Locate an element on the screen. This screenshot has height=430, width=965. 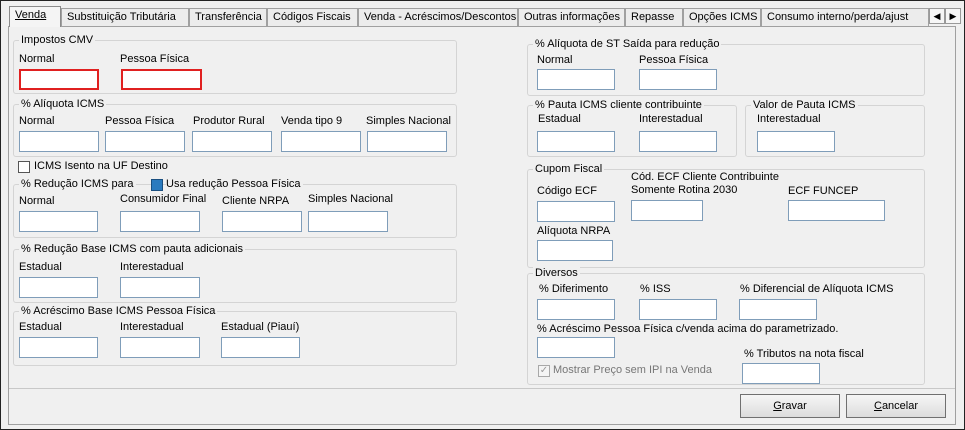
tab-substituicao-tributaria: Substituição Tributária is located at coordinates (125, 17).